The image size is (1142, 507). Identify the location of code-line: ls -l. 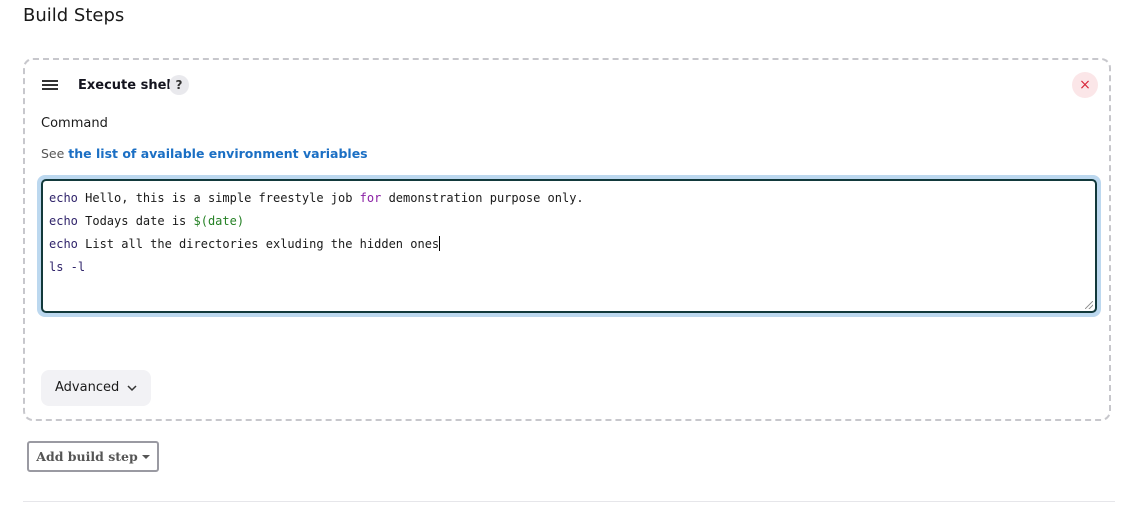
(67, 267).